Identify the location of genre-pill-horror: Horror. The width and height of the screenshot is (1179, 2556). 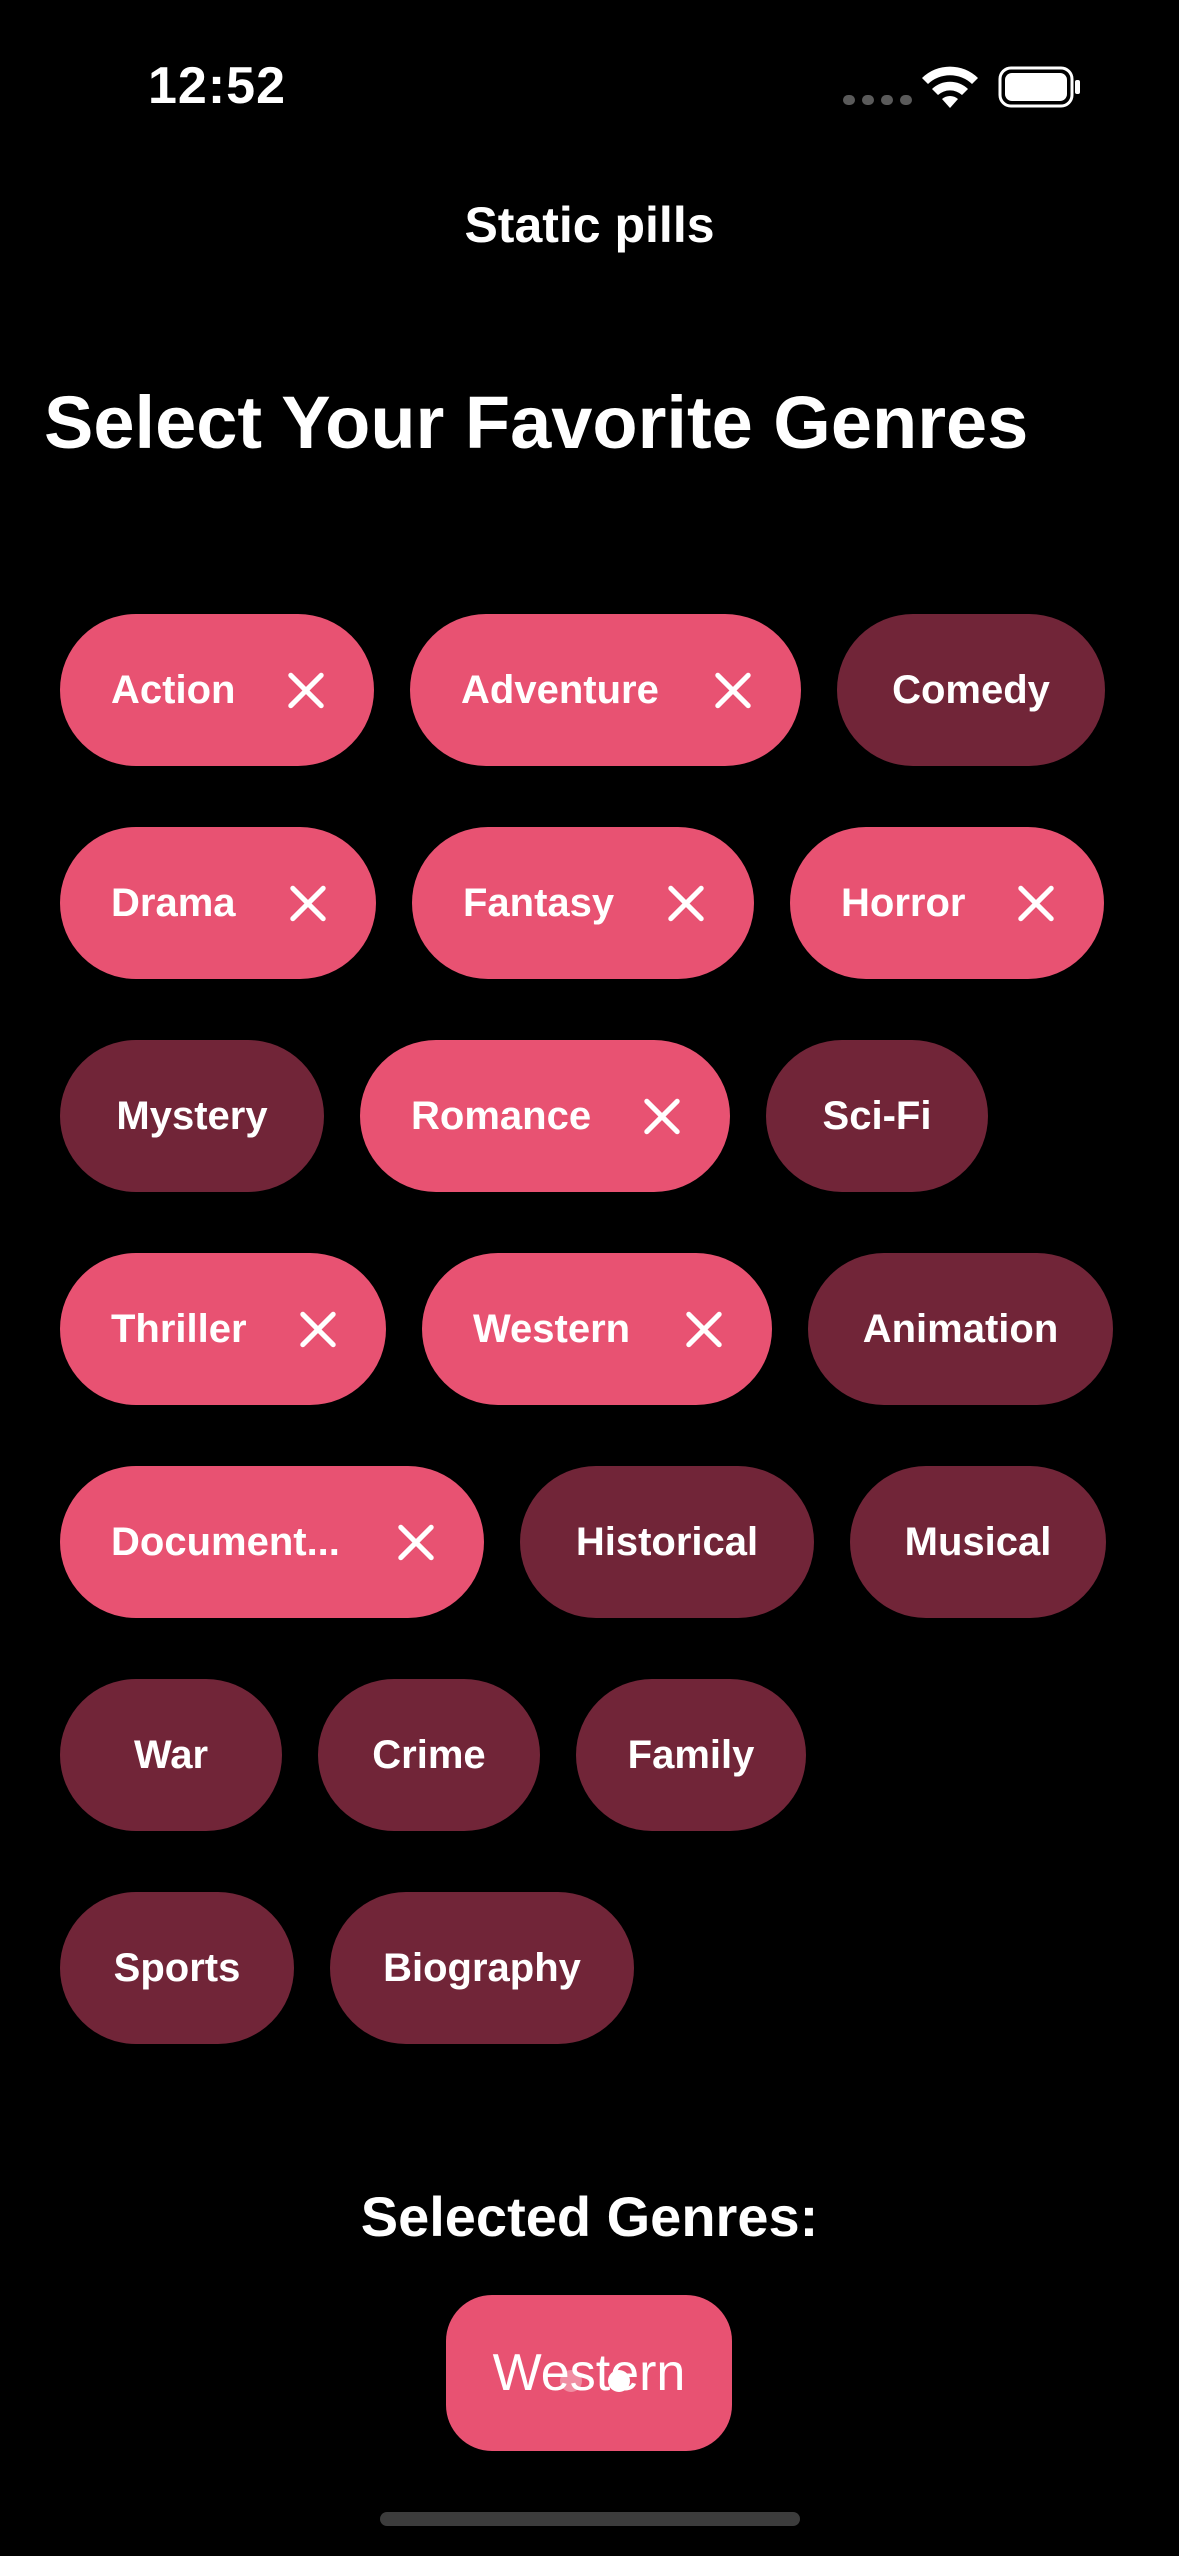
(947, 903).